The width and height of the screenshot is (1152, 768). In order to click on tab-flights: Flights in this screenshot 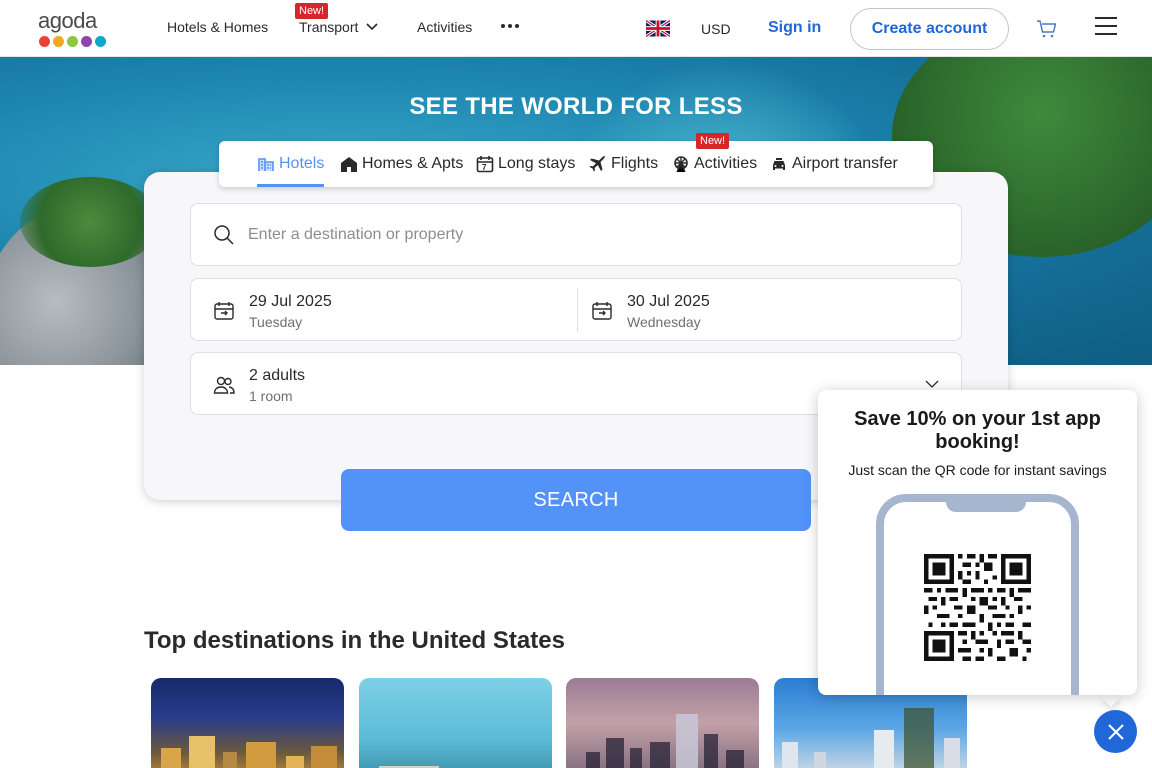, I will do `click(623, 164)`.